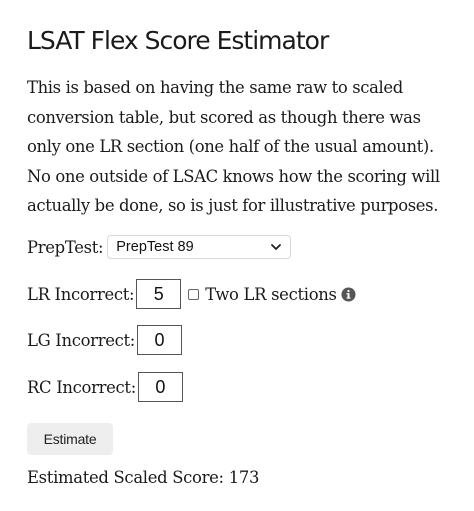 Image resolution: width=474 pixels, height=511 pixels. I want to click on two-lr-sections-checkbox, so click(194, 294).